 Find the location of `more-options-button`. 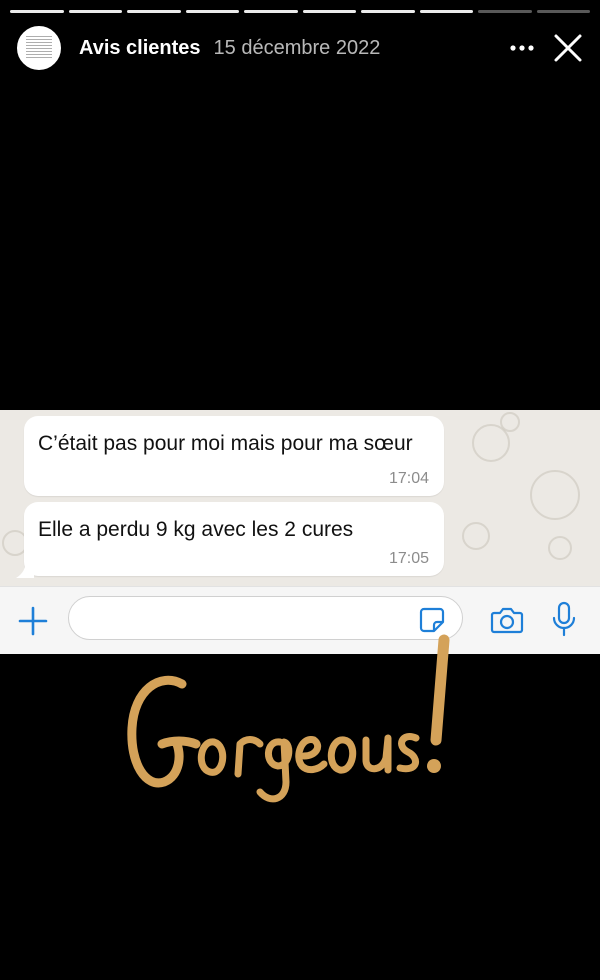

more-options-button is located at coordinates (522, 48).